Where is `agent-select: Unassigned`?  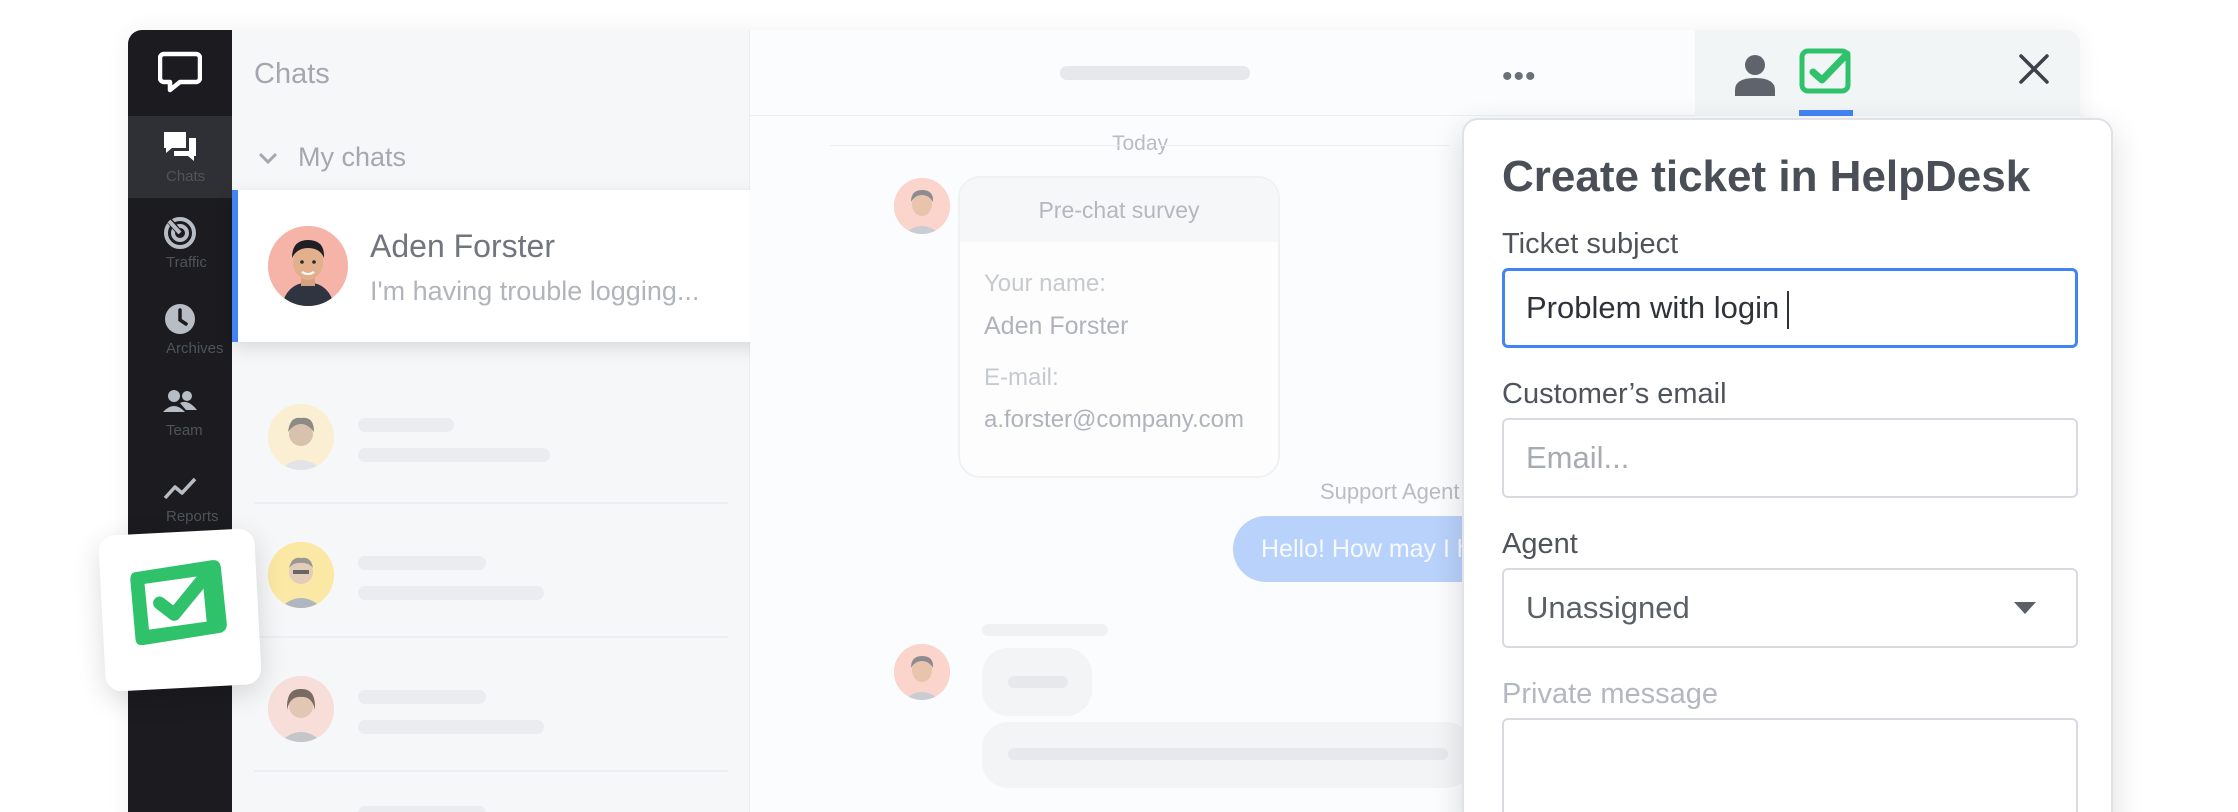
agent-select: Unassigned is located at coordinates (1790, 608).